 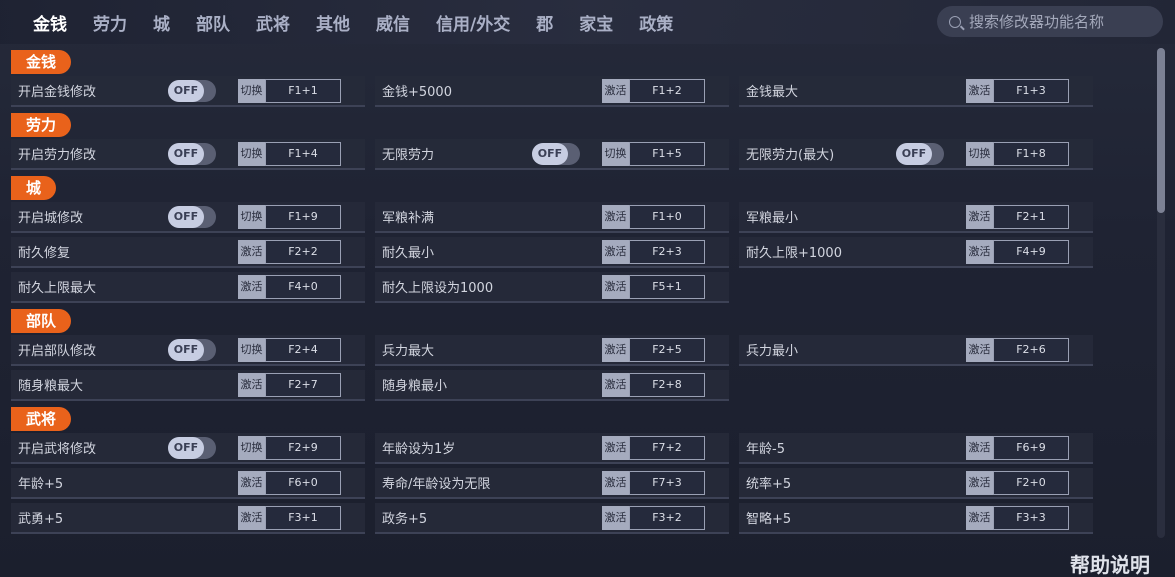 I want to click on hotkey-binding: 激活 F2+6, so click(x=1017, y=350).